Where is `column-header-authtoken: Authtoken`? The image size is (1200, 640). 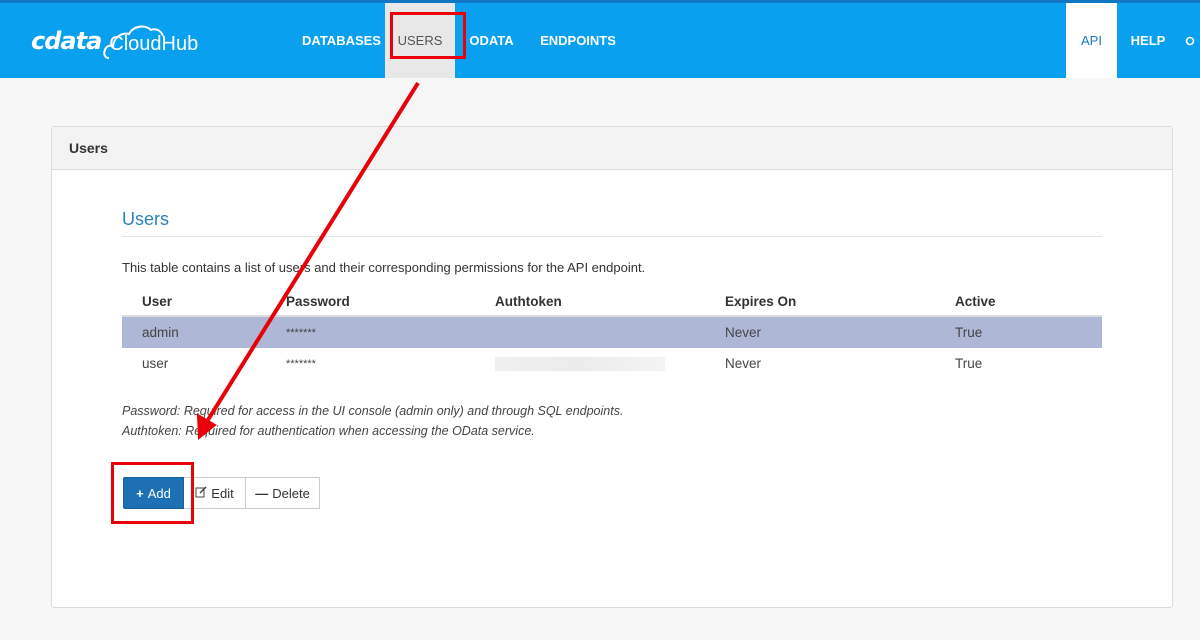
column-header-authtoken: Authtoken is located at coordinates (610, 302).